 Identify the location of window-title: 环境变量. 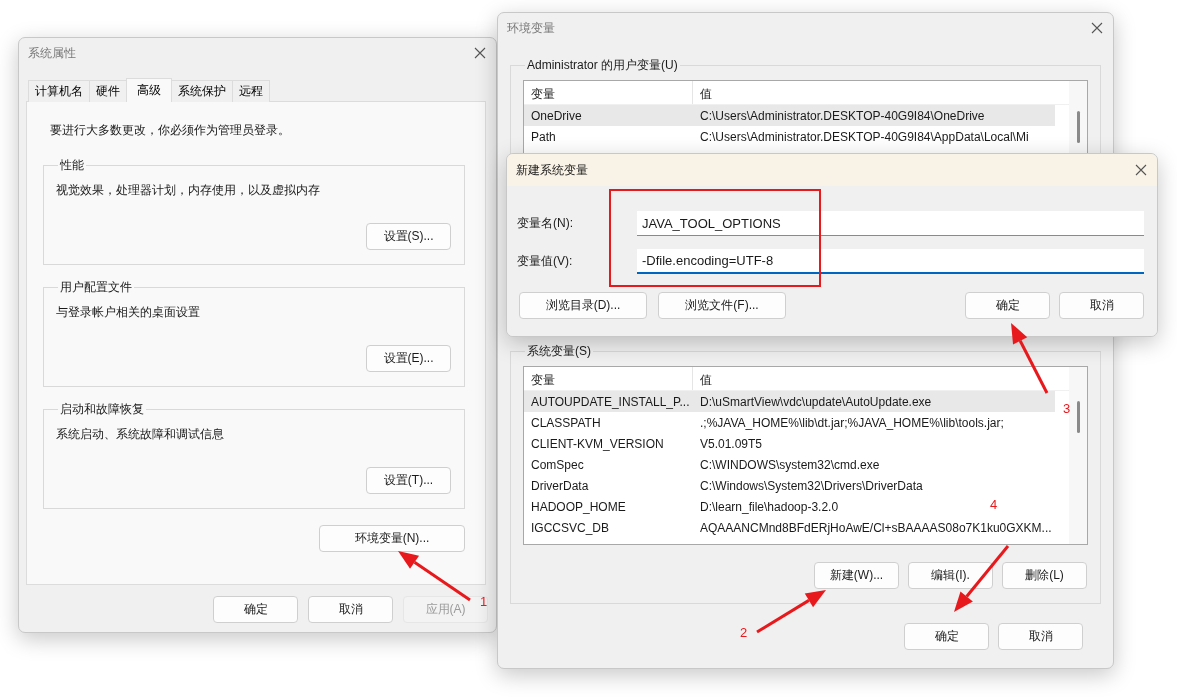
(531, 28).